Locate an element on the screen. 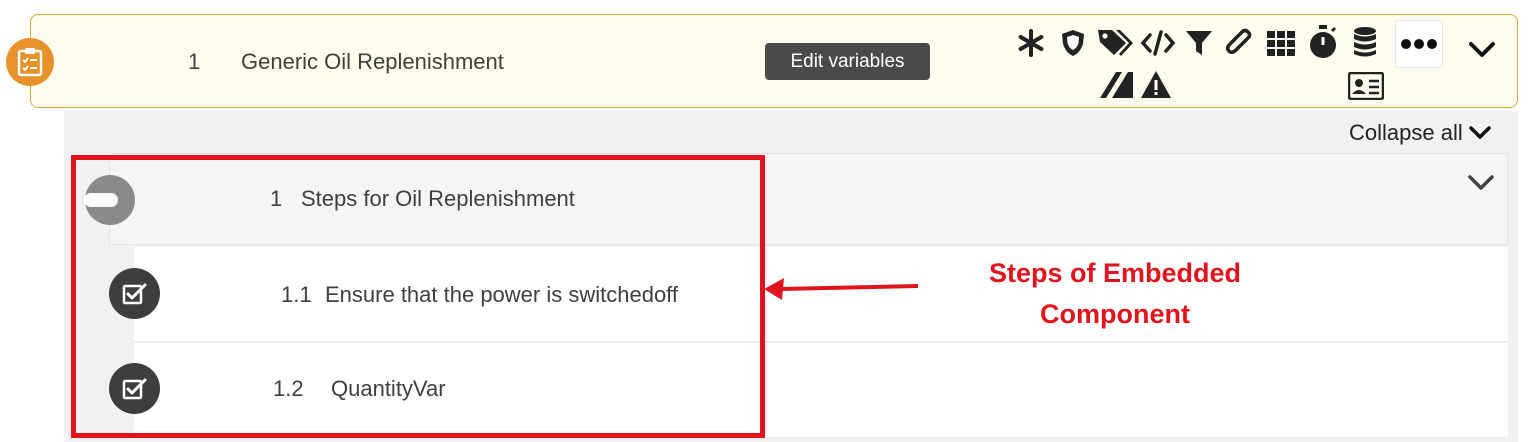  annotation-line-2: Component is located at coordinates (1115, 314).